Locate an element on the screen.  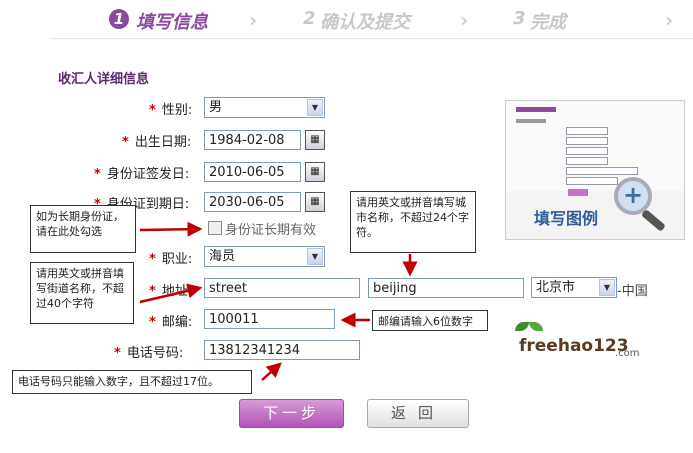
example-title: 填写图例 is located at coordinates (566, 218).